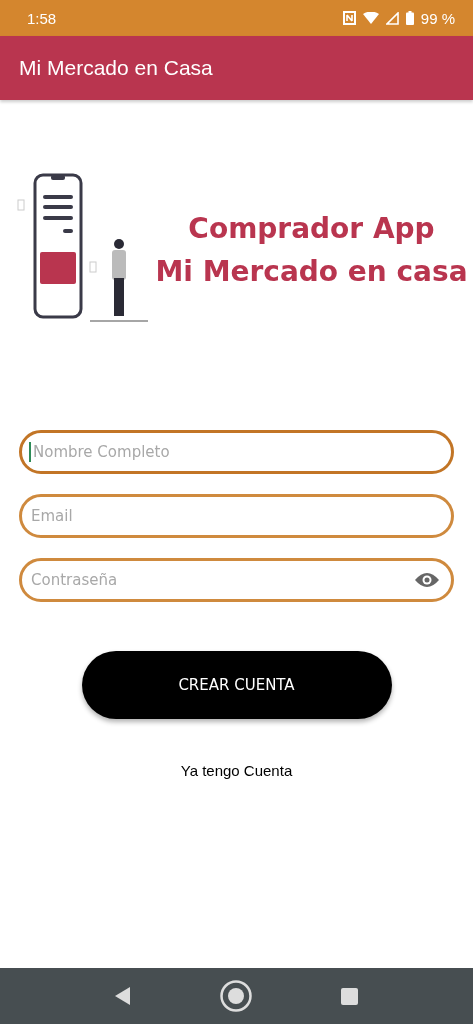 The height and width of the screenshot is (1024, 473). What do you see at coordinates (123, 996) in the screenshot?
I see `back-icon` at bounding box center [123, 996].